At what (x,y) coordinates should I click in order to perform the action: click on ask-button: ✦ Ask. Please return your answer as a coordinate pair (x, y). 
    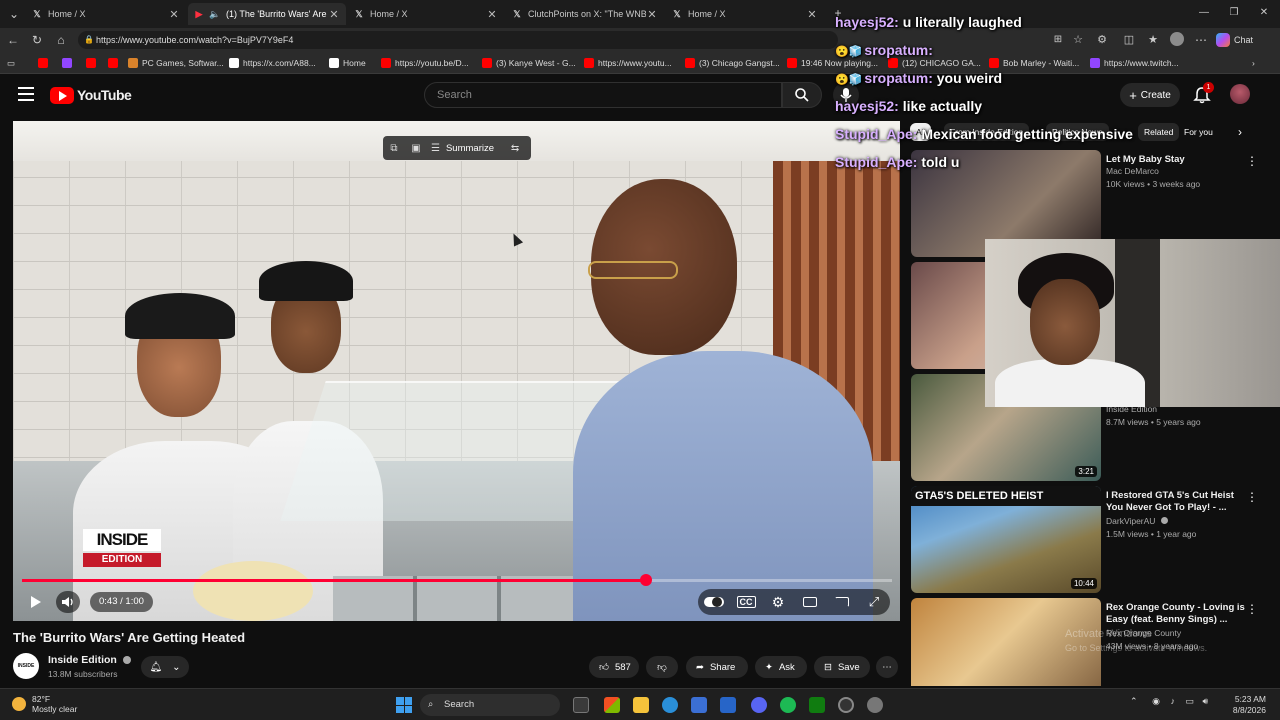
    Looking at the image, I should click on (781, 667).